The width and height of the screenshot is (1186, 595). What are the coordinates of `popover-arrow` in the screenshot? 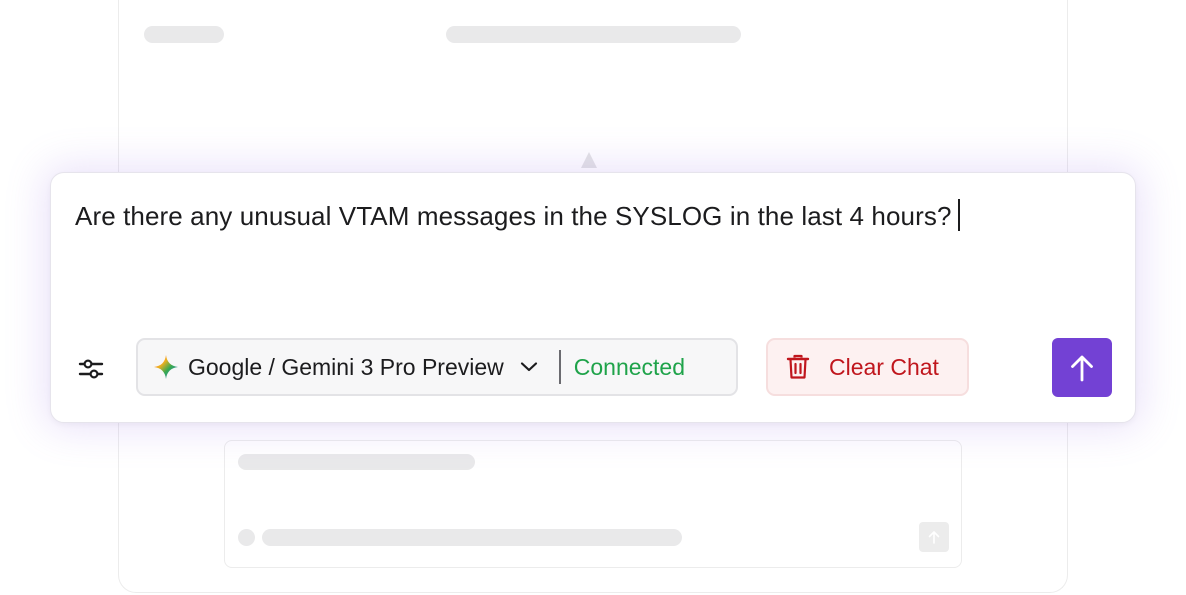 It's located at (589, 160).